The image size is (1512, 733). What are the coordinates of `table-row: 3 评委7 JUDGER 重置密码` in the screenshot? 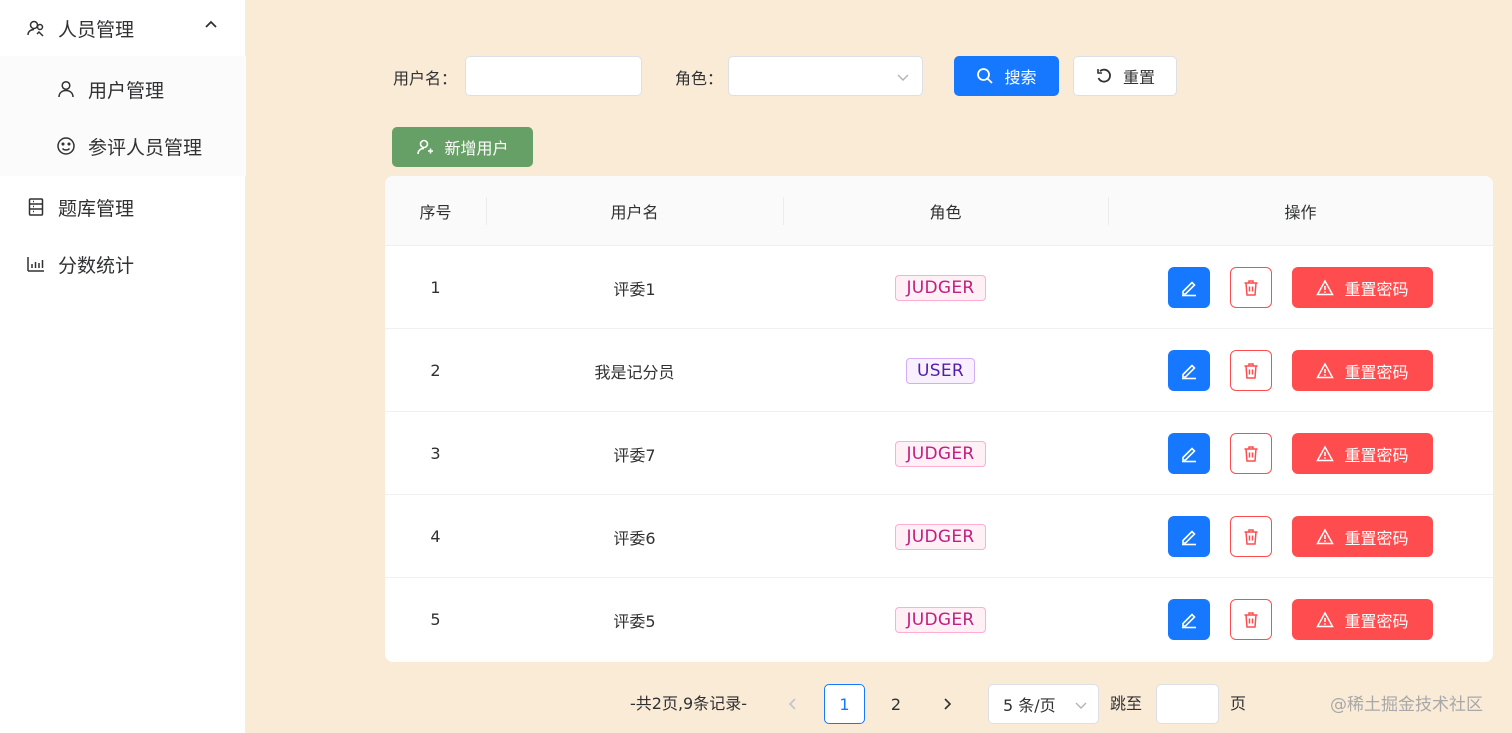 It's located at (939, 453).